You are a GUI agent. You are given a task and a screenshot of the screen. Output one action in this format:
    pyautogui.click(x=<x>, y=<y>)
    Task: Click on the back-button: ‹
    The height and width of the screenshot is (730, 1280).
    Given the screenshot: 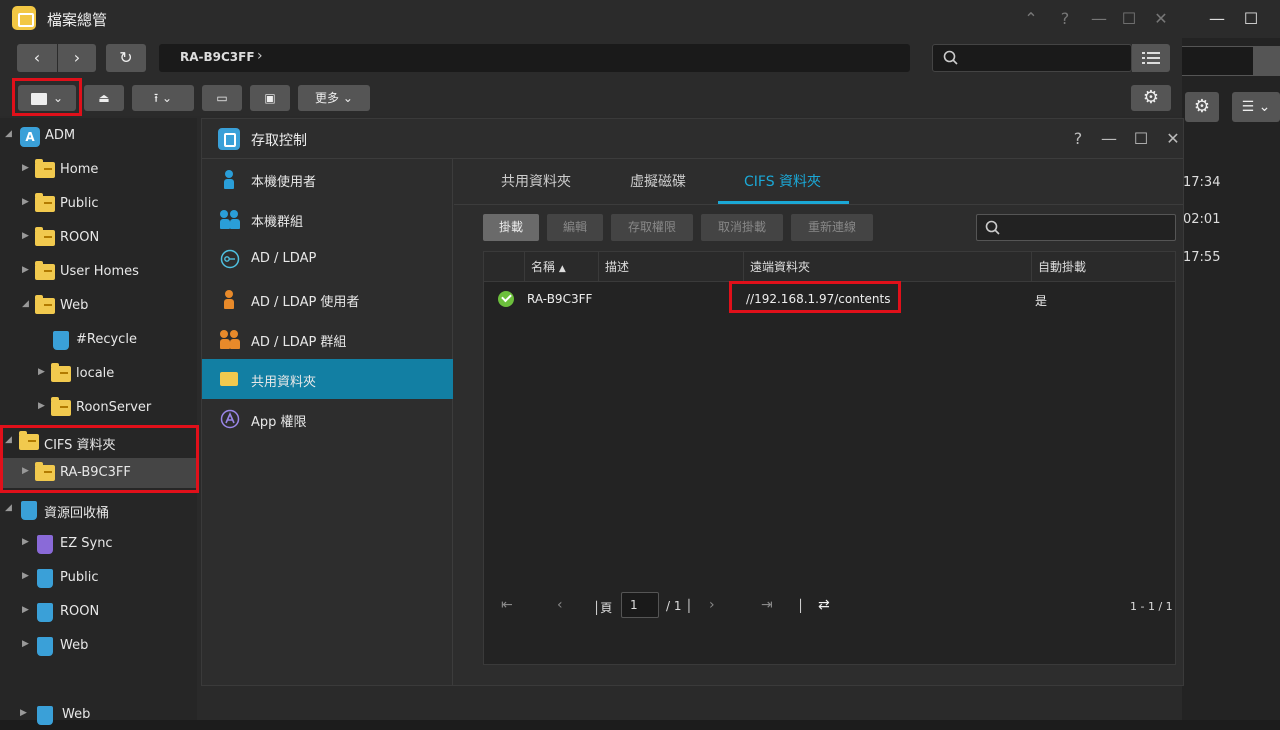 What is the action you would take?
    pyautogui.click(x=37, y=58)
    